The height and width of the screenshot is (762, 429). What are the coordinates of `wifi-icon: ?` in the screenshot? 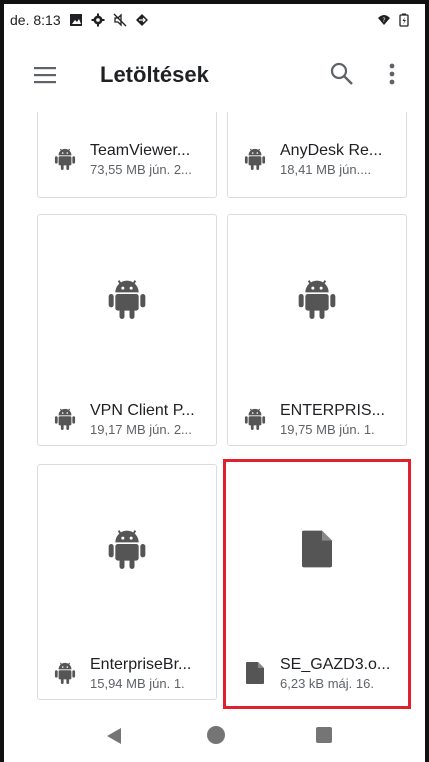 It's located at (384, 20).